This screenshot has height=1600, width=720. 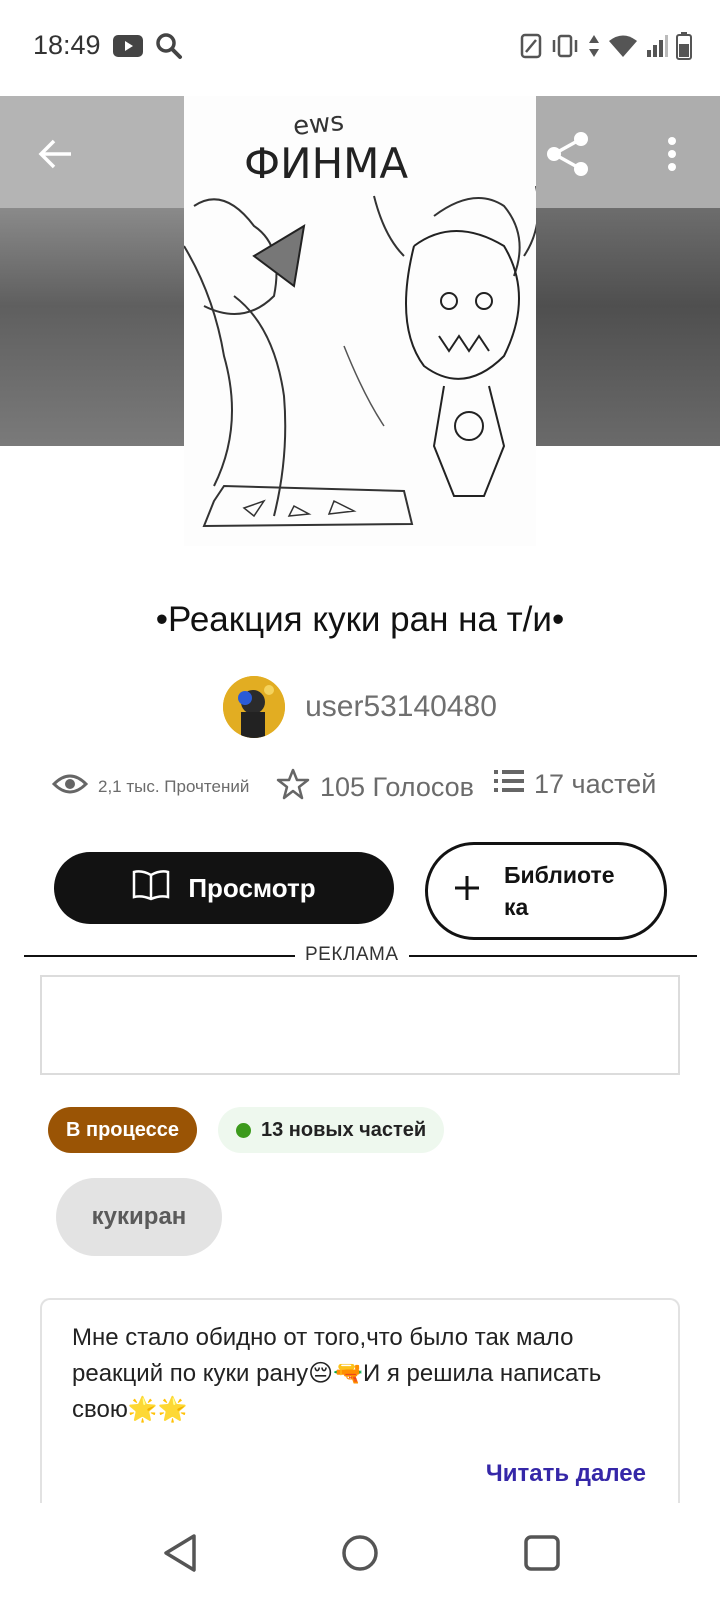 What do you see at coordinates (360, 1025) in the screenshot?
I see `ad-slot` at bounding box center [360, 1025].